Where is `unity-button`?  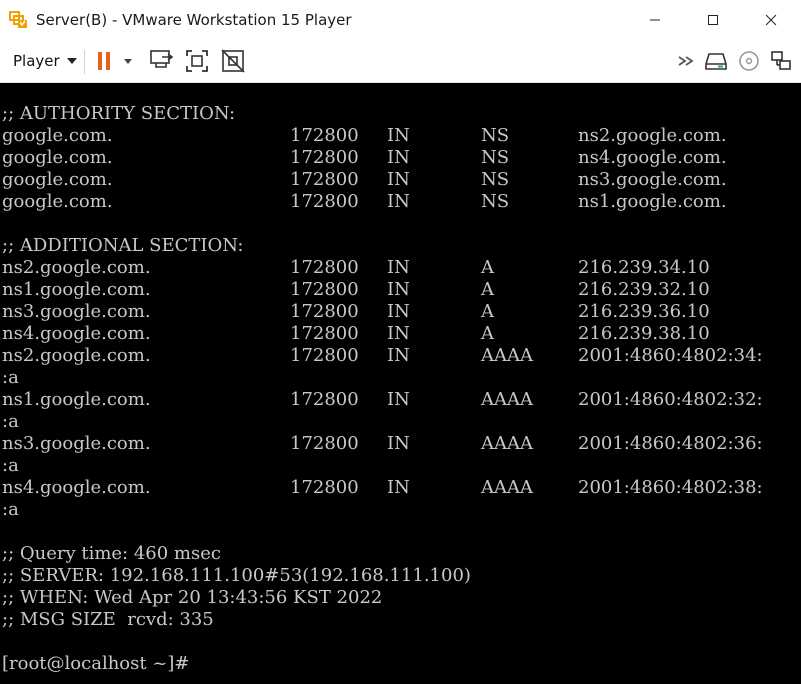
unity-button is located at coordinates (233, 61).